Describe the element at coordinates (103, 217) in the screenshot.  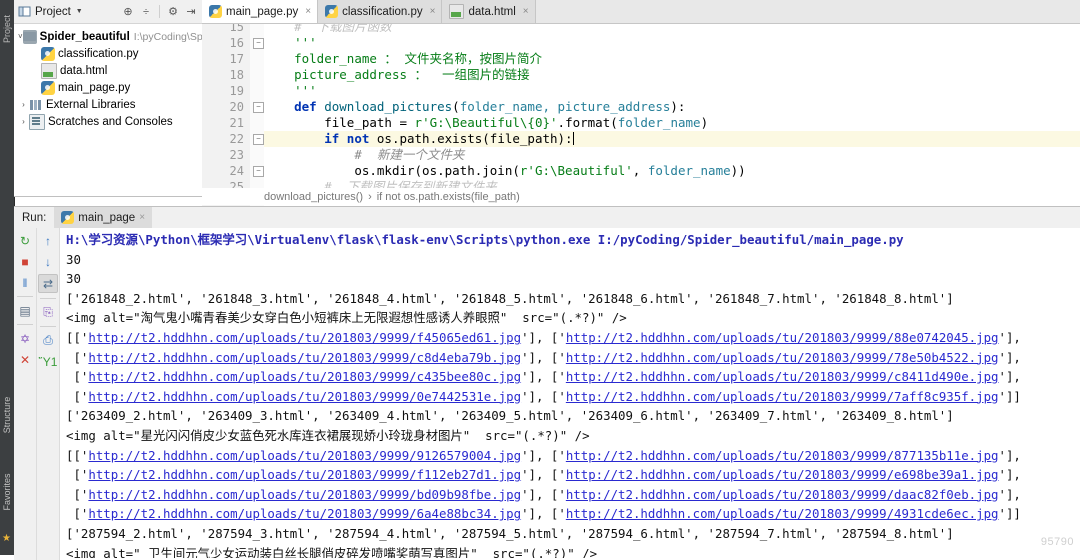
I see `run-tab-main-page: main_page ×` at that location.